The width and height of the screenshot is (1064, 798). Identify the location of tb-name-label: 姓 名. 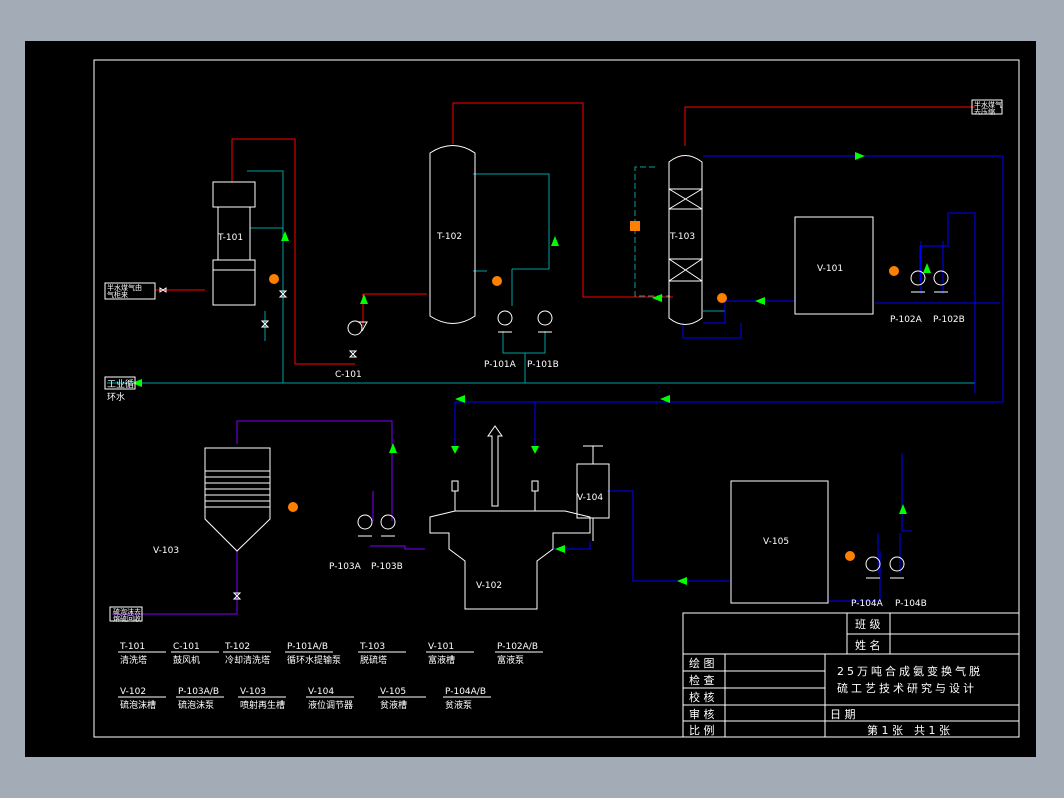
(868, 645).